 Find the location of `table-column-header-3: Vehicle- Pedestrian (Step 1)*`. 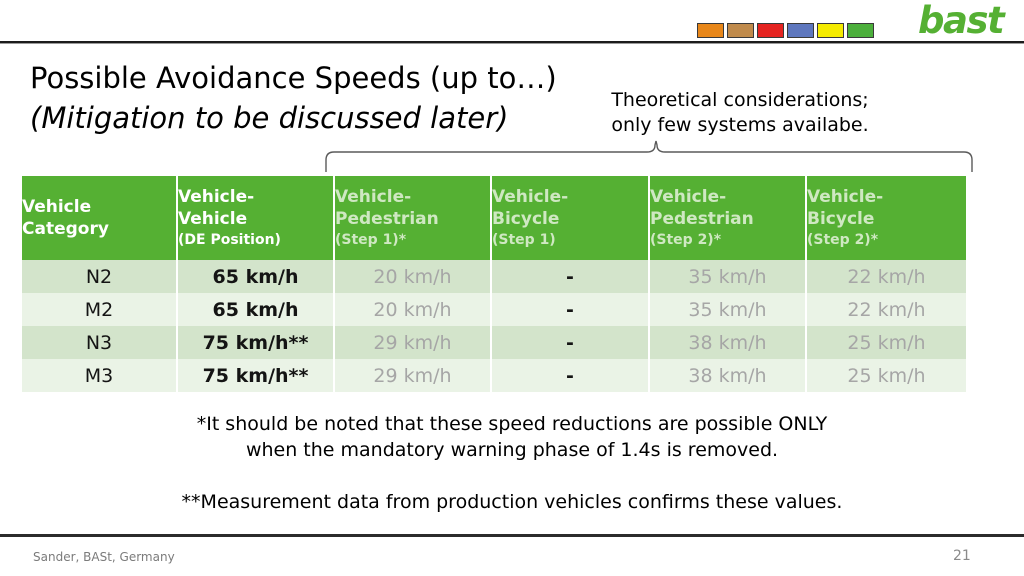

table-column-header-3: Vehicle- Pedestrian (Step 1)* is located at coordinates (413, 218).